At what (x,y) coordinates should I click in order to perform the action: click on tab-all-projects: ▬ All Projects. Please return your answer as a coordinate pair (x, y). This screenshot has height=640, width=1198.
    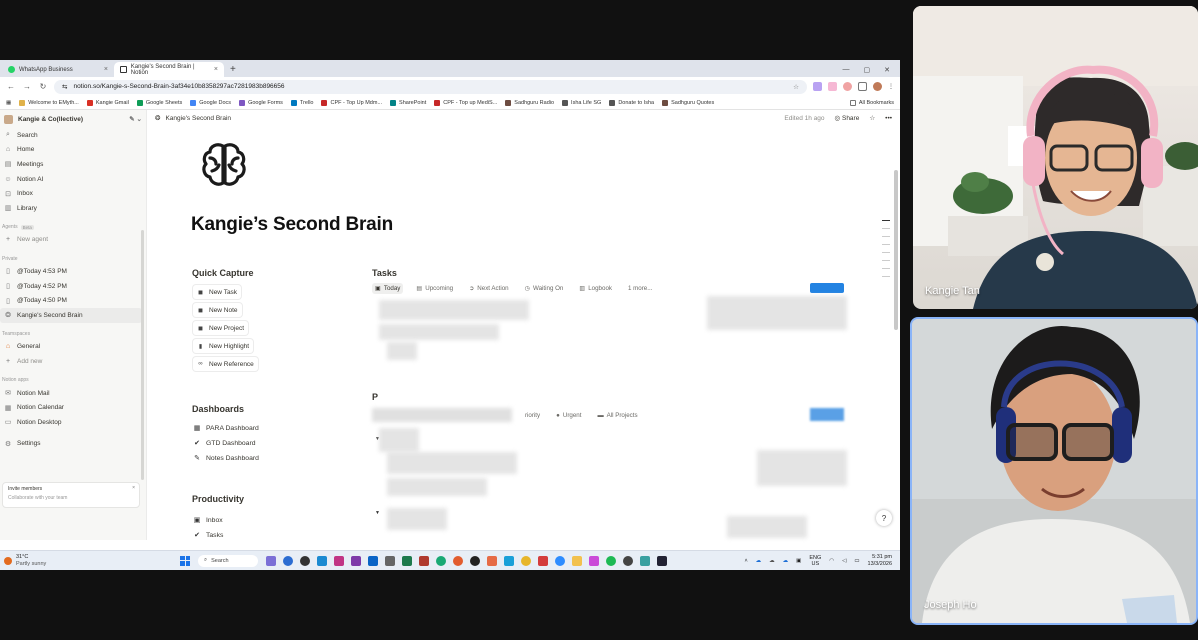
    Looking at the image, I should click on (617, 415).